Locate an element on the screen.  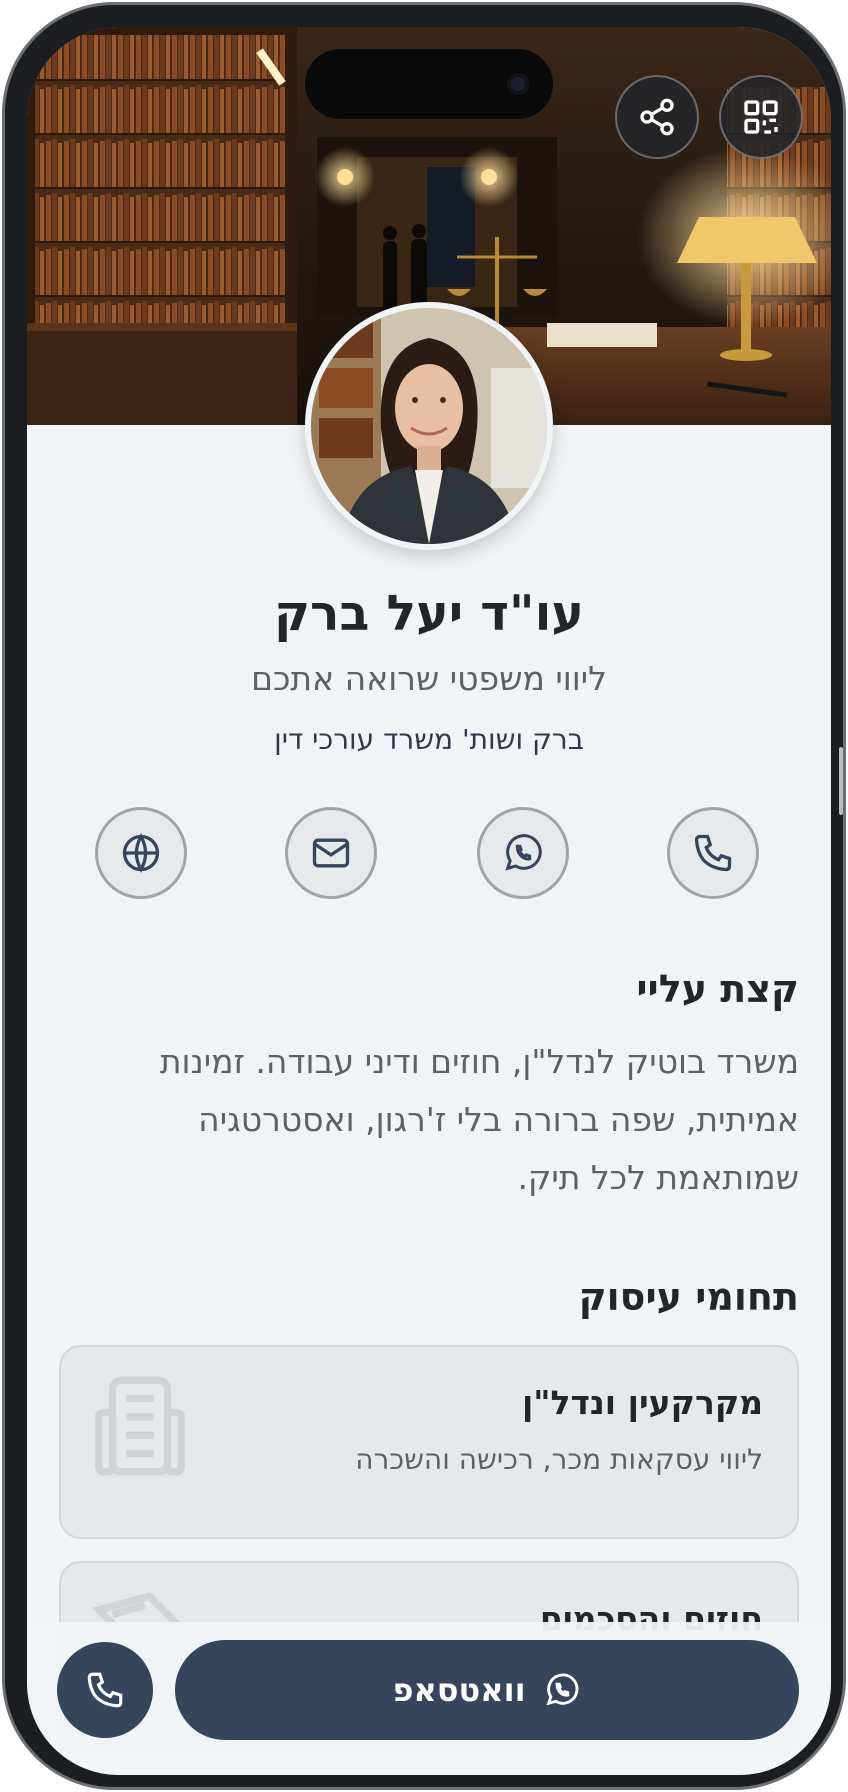
share-icon is located at coordinates (657, 117).